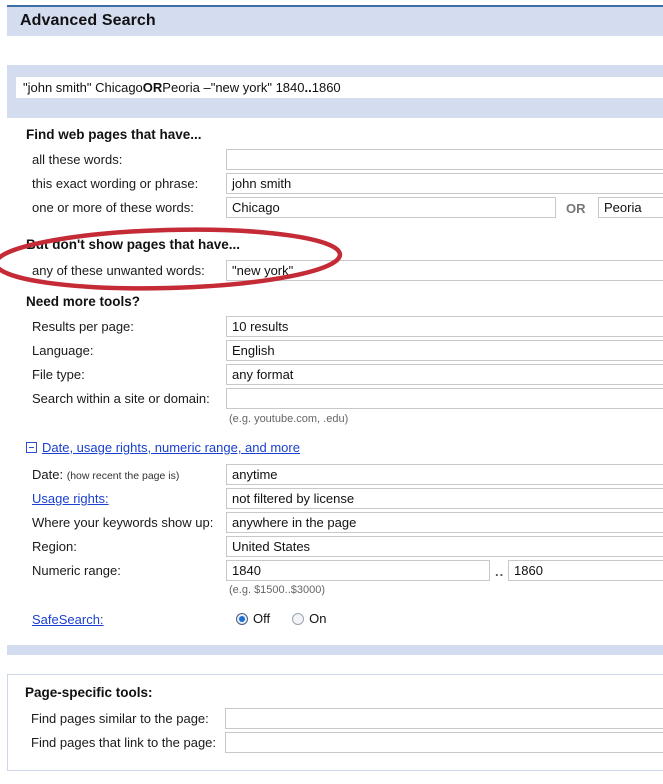 The height and width of the screenshot is (784, 663). Describe the element at coordinates (444, 183) in the screenshot. I see `input-exact-phrase: john smith` at that location.